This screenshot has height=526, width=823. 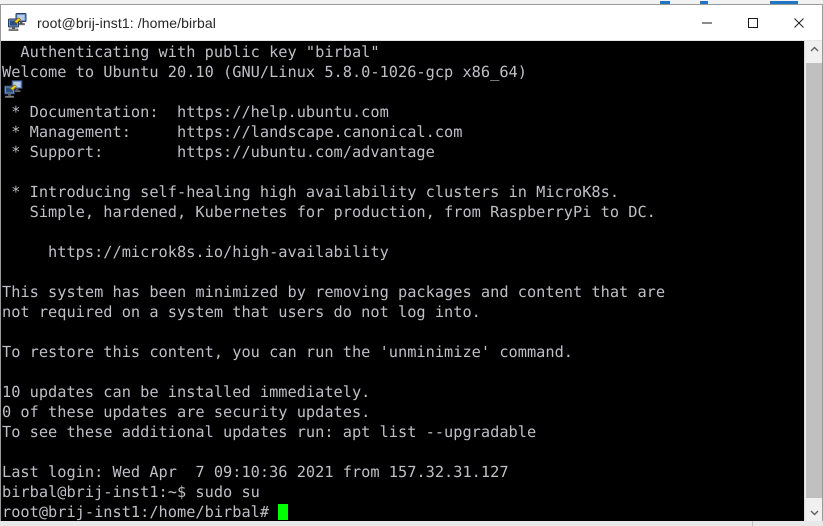 I want to click on block-cursor, so click(x=283, y=512).